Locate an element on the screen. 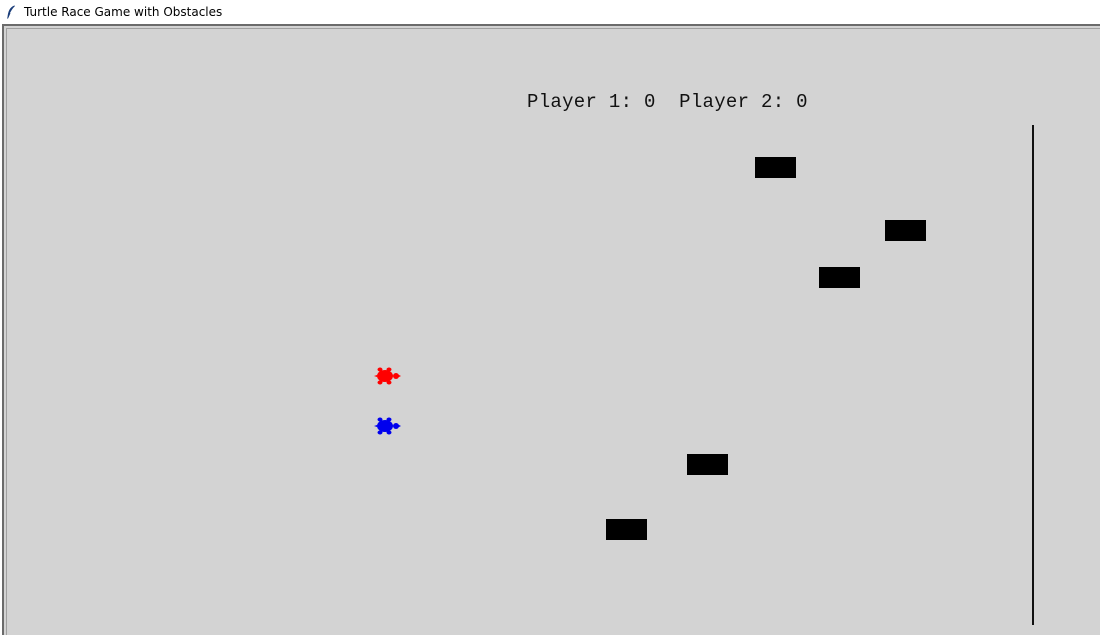 This screenshot has width=1100, height=635. title-bar: Turtle Race Game with Obstacles is located at coordinates (550, 12).